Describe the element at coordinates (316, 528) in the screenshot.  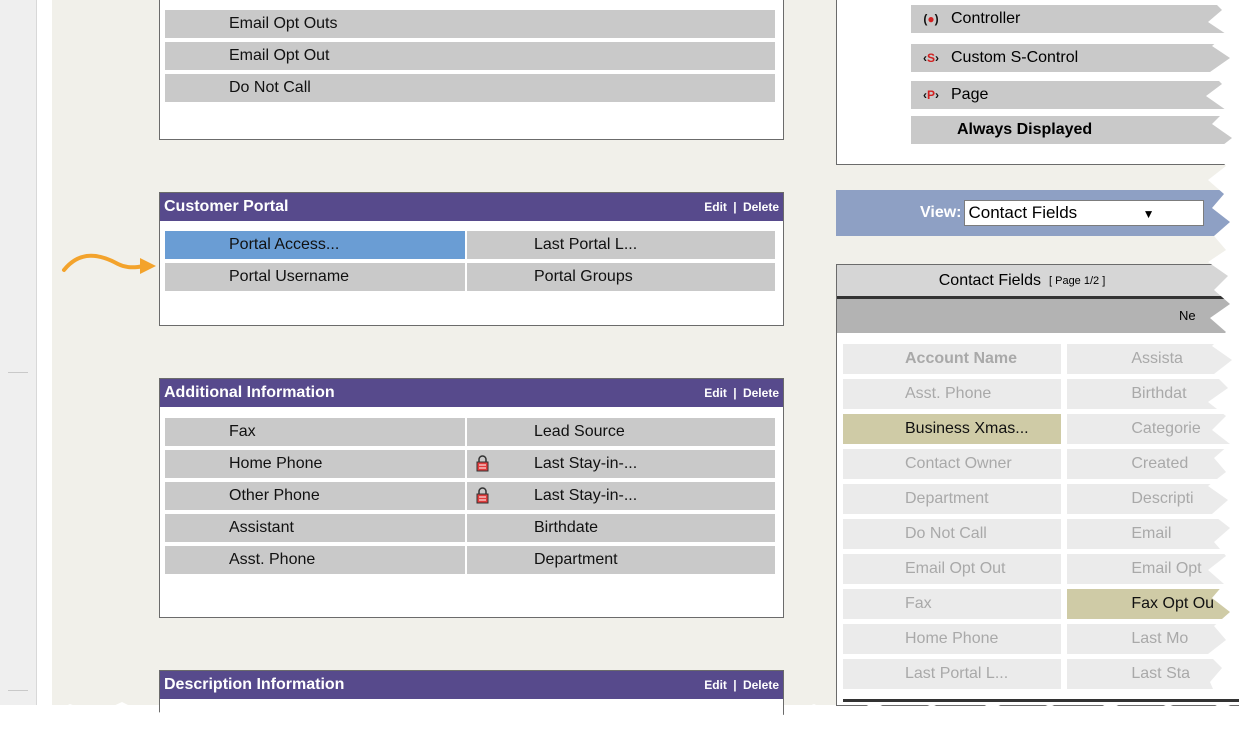
I see `field-assistant: Assistant` at that location.